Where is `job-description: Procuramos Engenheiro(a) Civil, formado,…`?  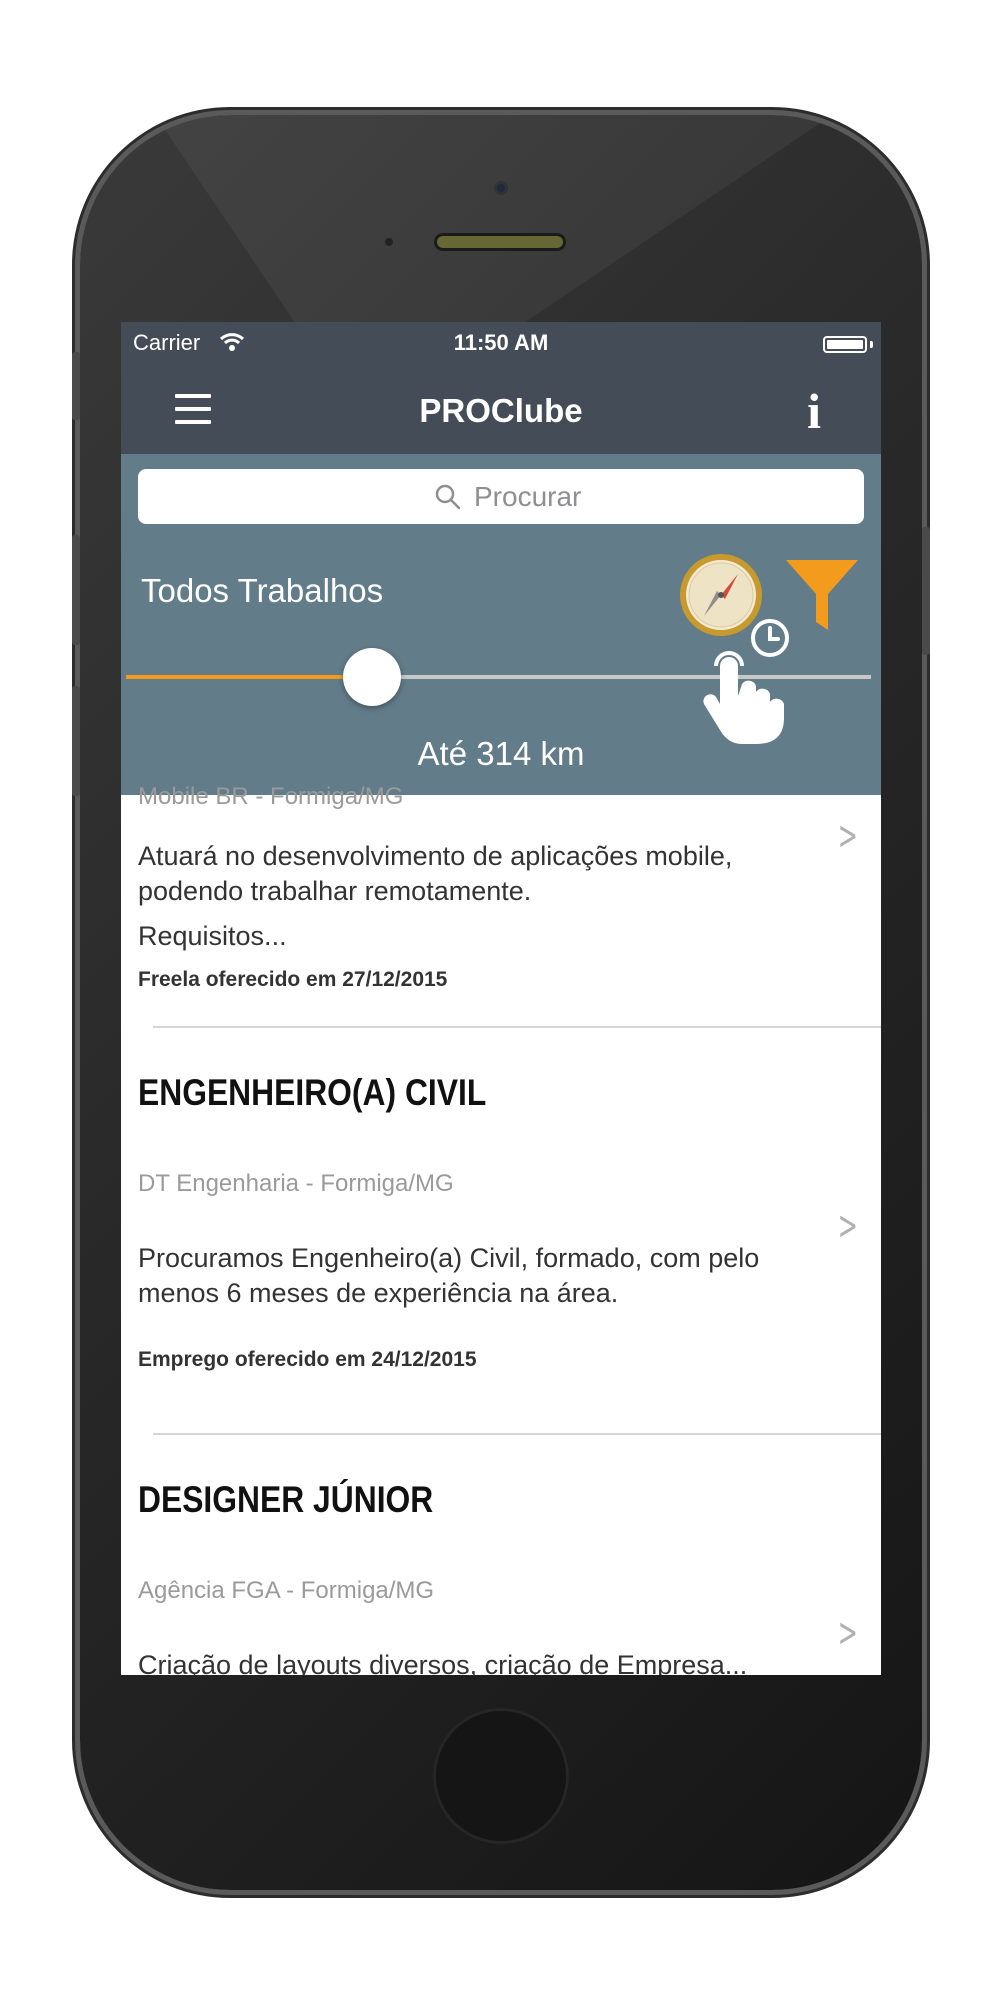 job-description: Procuramos Engenheiro(a) Civil, formado,… is located at coordinates (449, 1275).